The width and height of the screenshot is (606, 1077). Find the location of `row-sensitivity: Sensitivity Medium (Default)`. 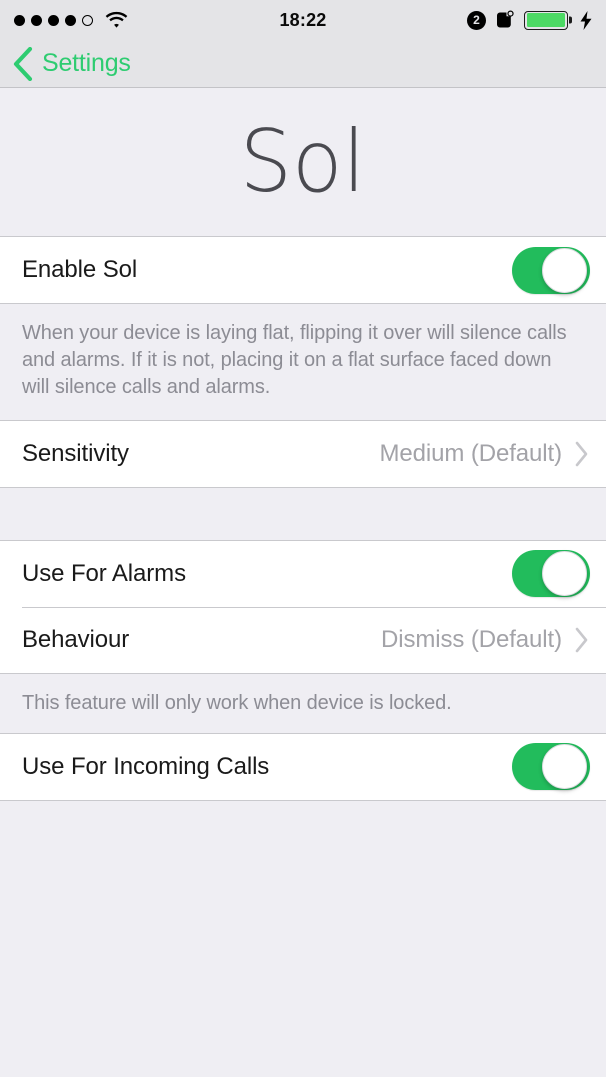

row-sensitivity: Sensitivity Medium (Default) is located at coordinates (303, 453).